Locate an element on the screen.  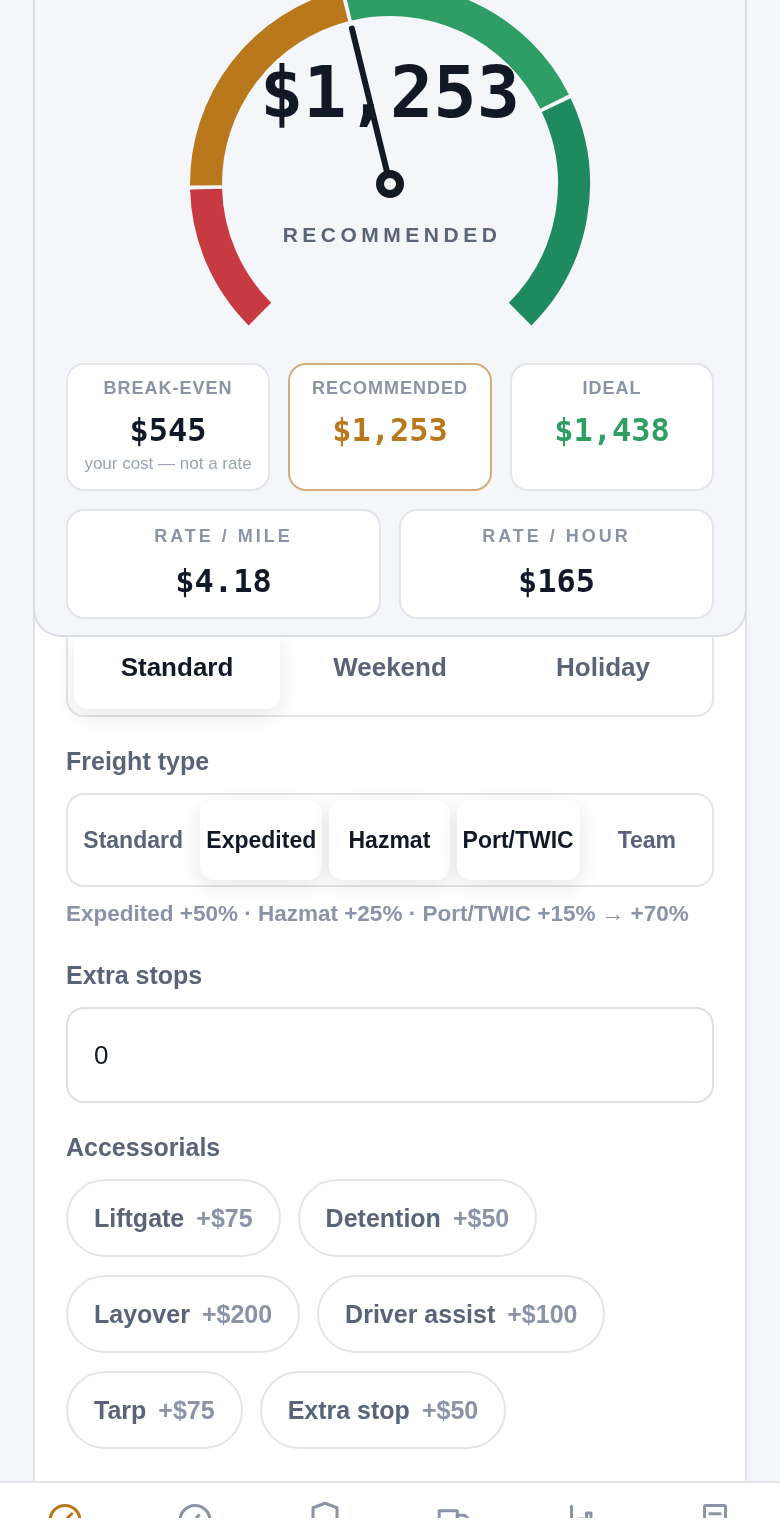
freight-type-option: Standard is located at coordinates (133, 840).